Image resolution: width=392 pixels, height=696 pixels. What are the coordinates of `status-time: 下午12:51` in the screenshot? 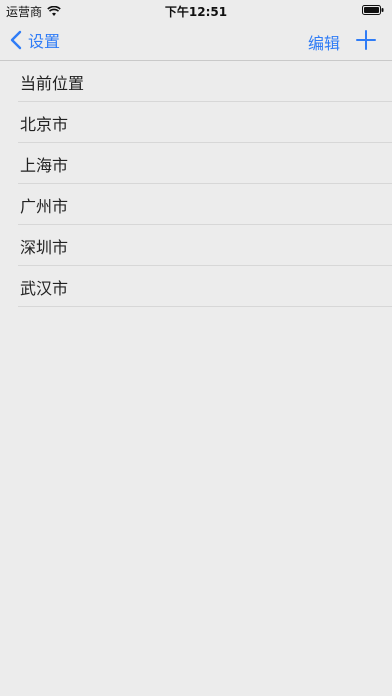 It's located at (196, 12).